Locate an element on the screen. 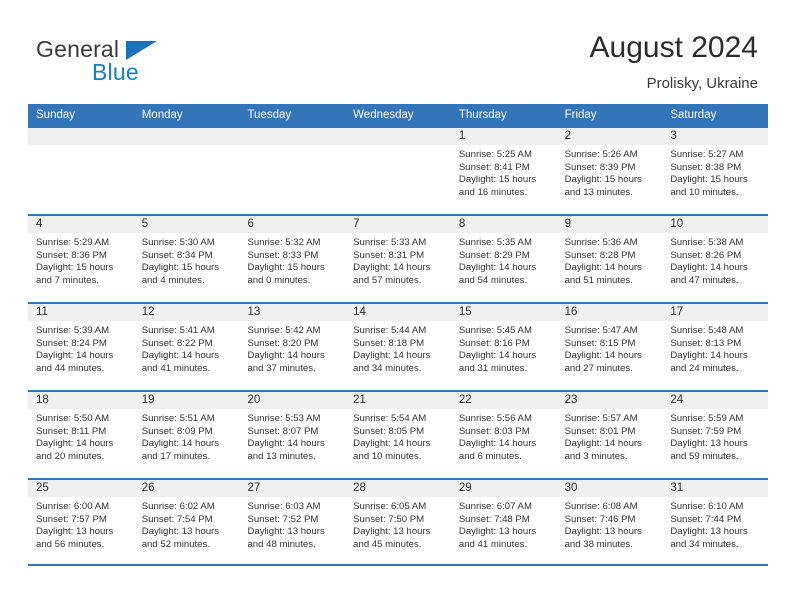 Image resolution: width=792 pixels, height=612 pixels. sunset-time: Sunset: 8:15 PM is located at coordinates (600, 343).